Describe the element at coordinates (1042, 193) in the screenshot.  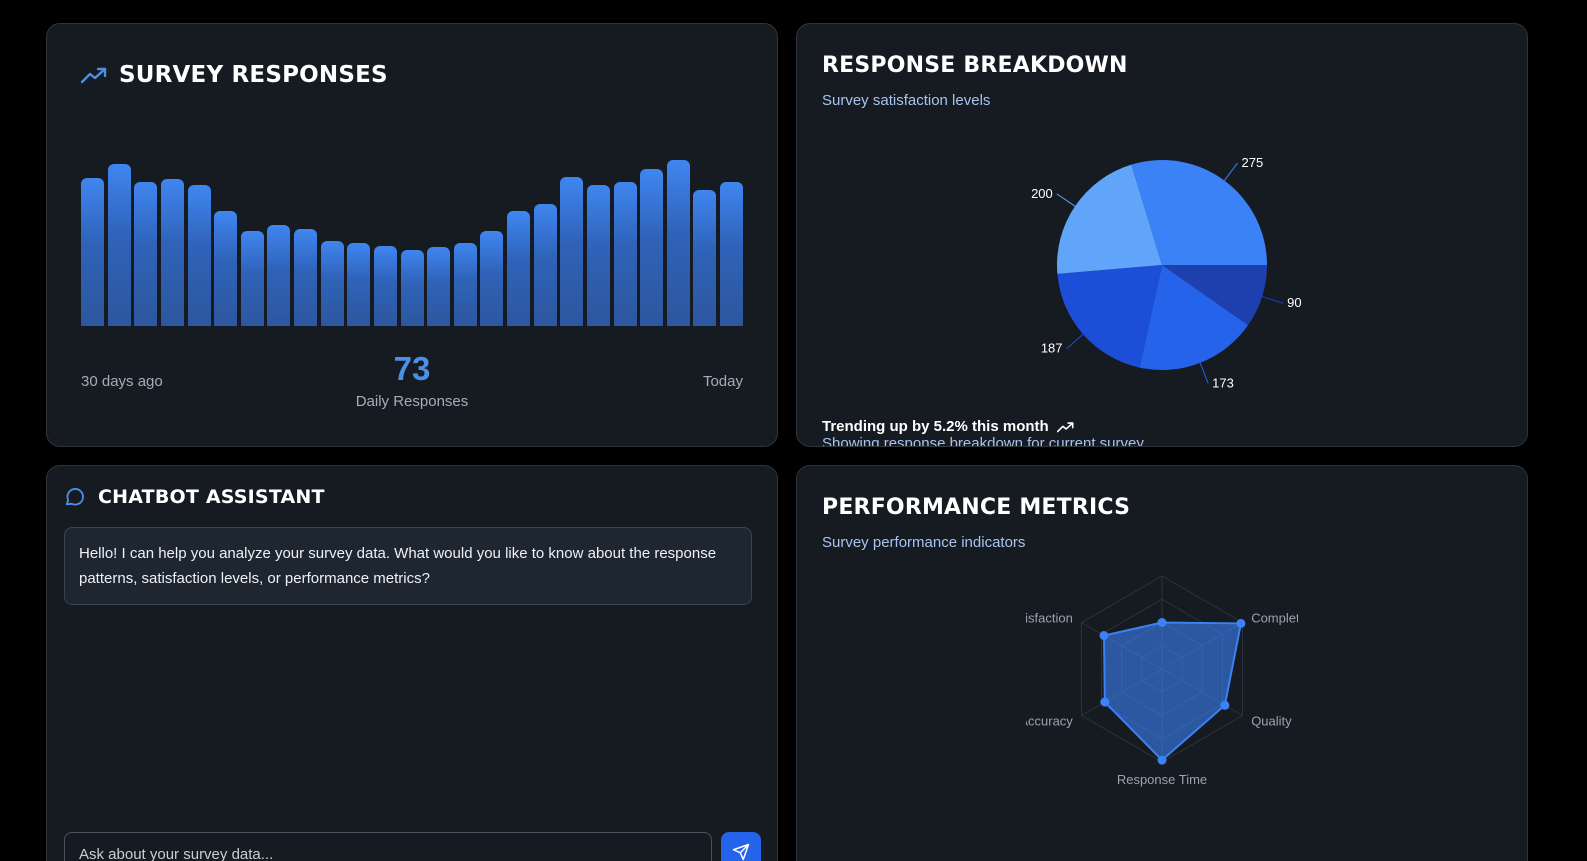
I see `pie-value-label: 200` at that location.